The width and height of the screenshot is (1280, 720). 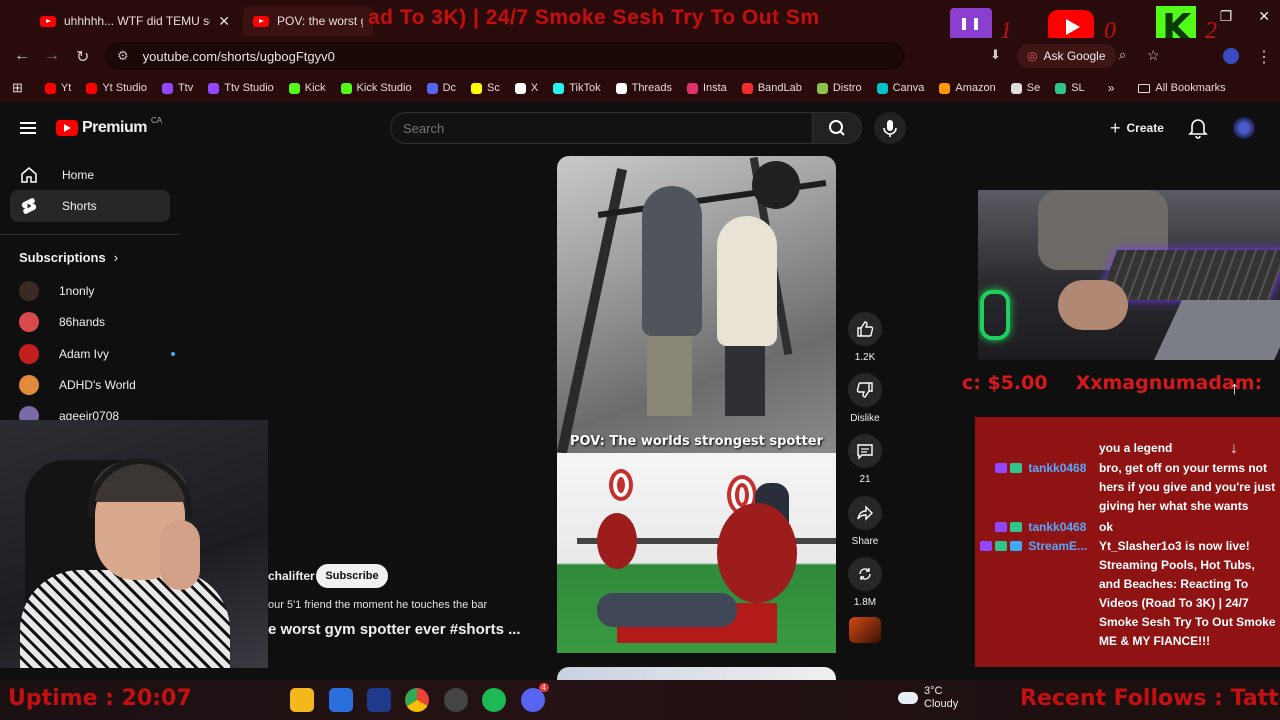 I want to click on bookmark-label: Canva, so click(x=908, y=88).